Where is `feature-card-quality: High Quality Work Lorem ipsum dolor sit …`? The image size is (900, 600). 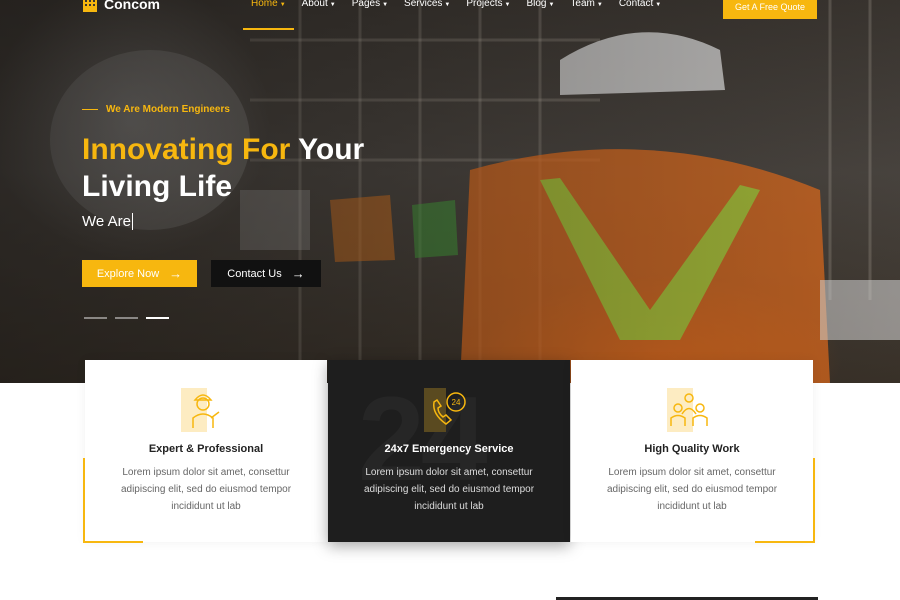
feature-card-quality: High Quality Work Lorem ipsum dolor sit … is located at coordinates (692, 451).